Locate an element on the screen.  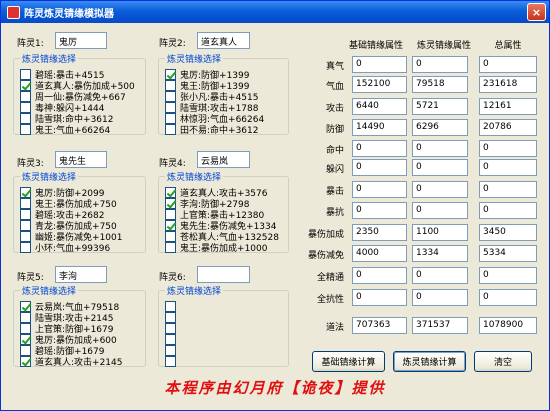
spirit-6-option is located at coordinates (172, 361).